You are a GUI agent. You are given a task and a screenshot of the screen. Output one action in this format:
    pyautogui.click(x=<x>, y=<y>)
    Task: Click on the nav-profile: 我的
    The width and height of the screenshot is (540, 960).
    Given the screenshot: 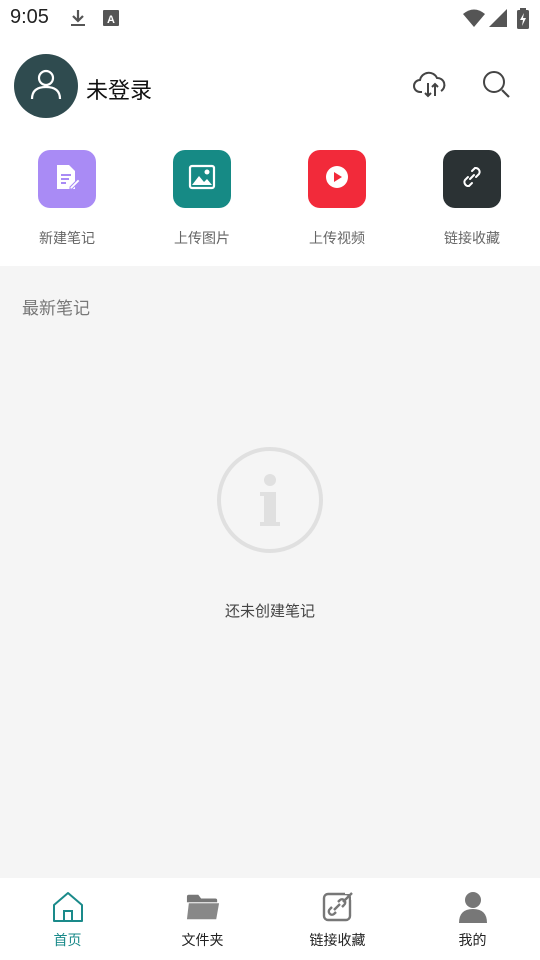 What is the action you would take?
    pyautogui.click(x=472, y=919)
    